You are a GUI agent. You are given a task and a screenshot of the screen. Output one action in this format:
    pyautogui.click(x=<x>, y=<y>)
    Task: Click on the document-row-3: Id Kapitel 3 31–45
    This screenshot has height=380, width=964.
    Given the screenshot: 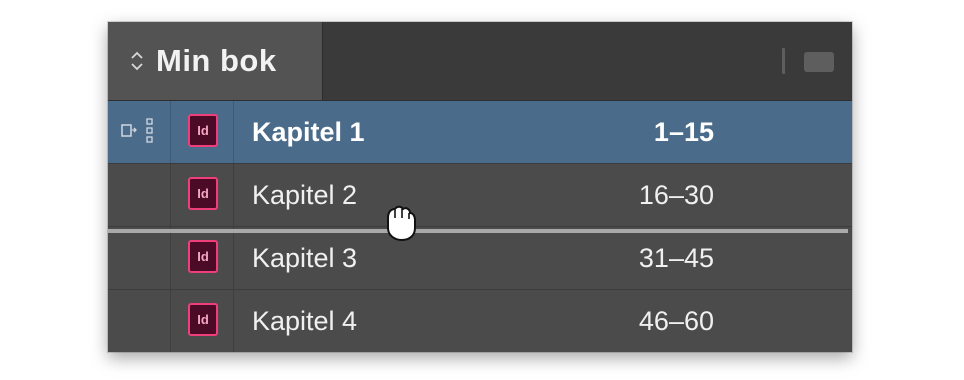 What is the action you would take?
    pyautogui.click(x=480, y=258)
    